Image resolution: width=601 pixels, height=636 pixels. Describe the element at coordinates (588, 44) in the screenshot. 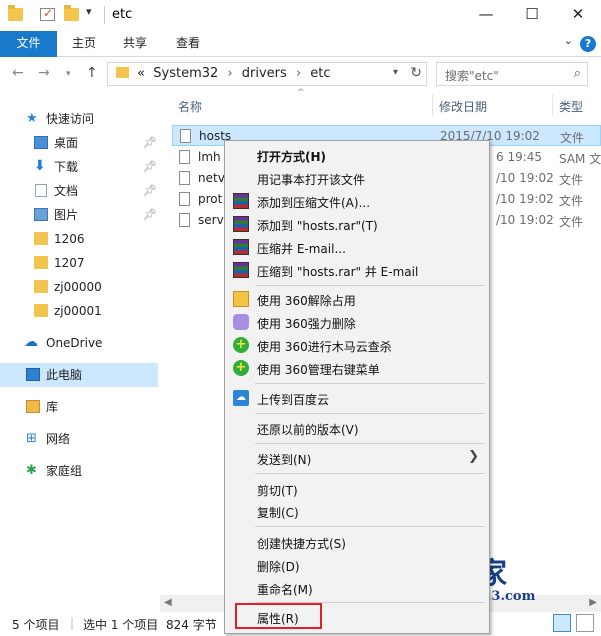

I see `help-icon: ?` at that location.